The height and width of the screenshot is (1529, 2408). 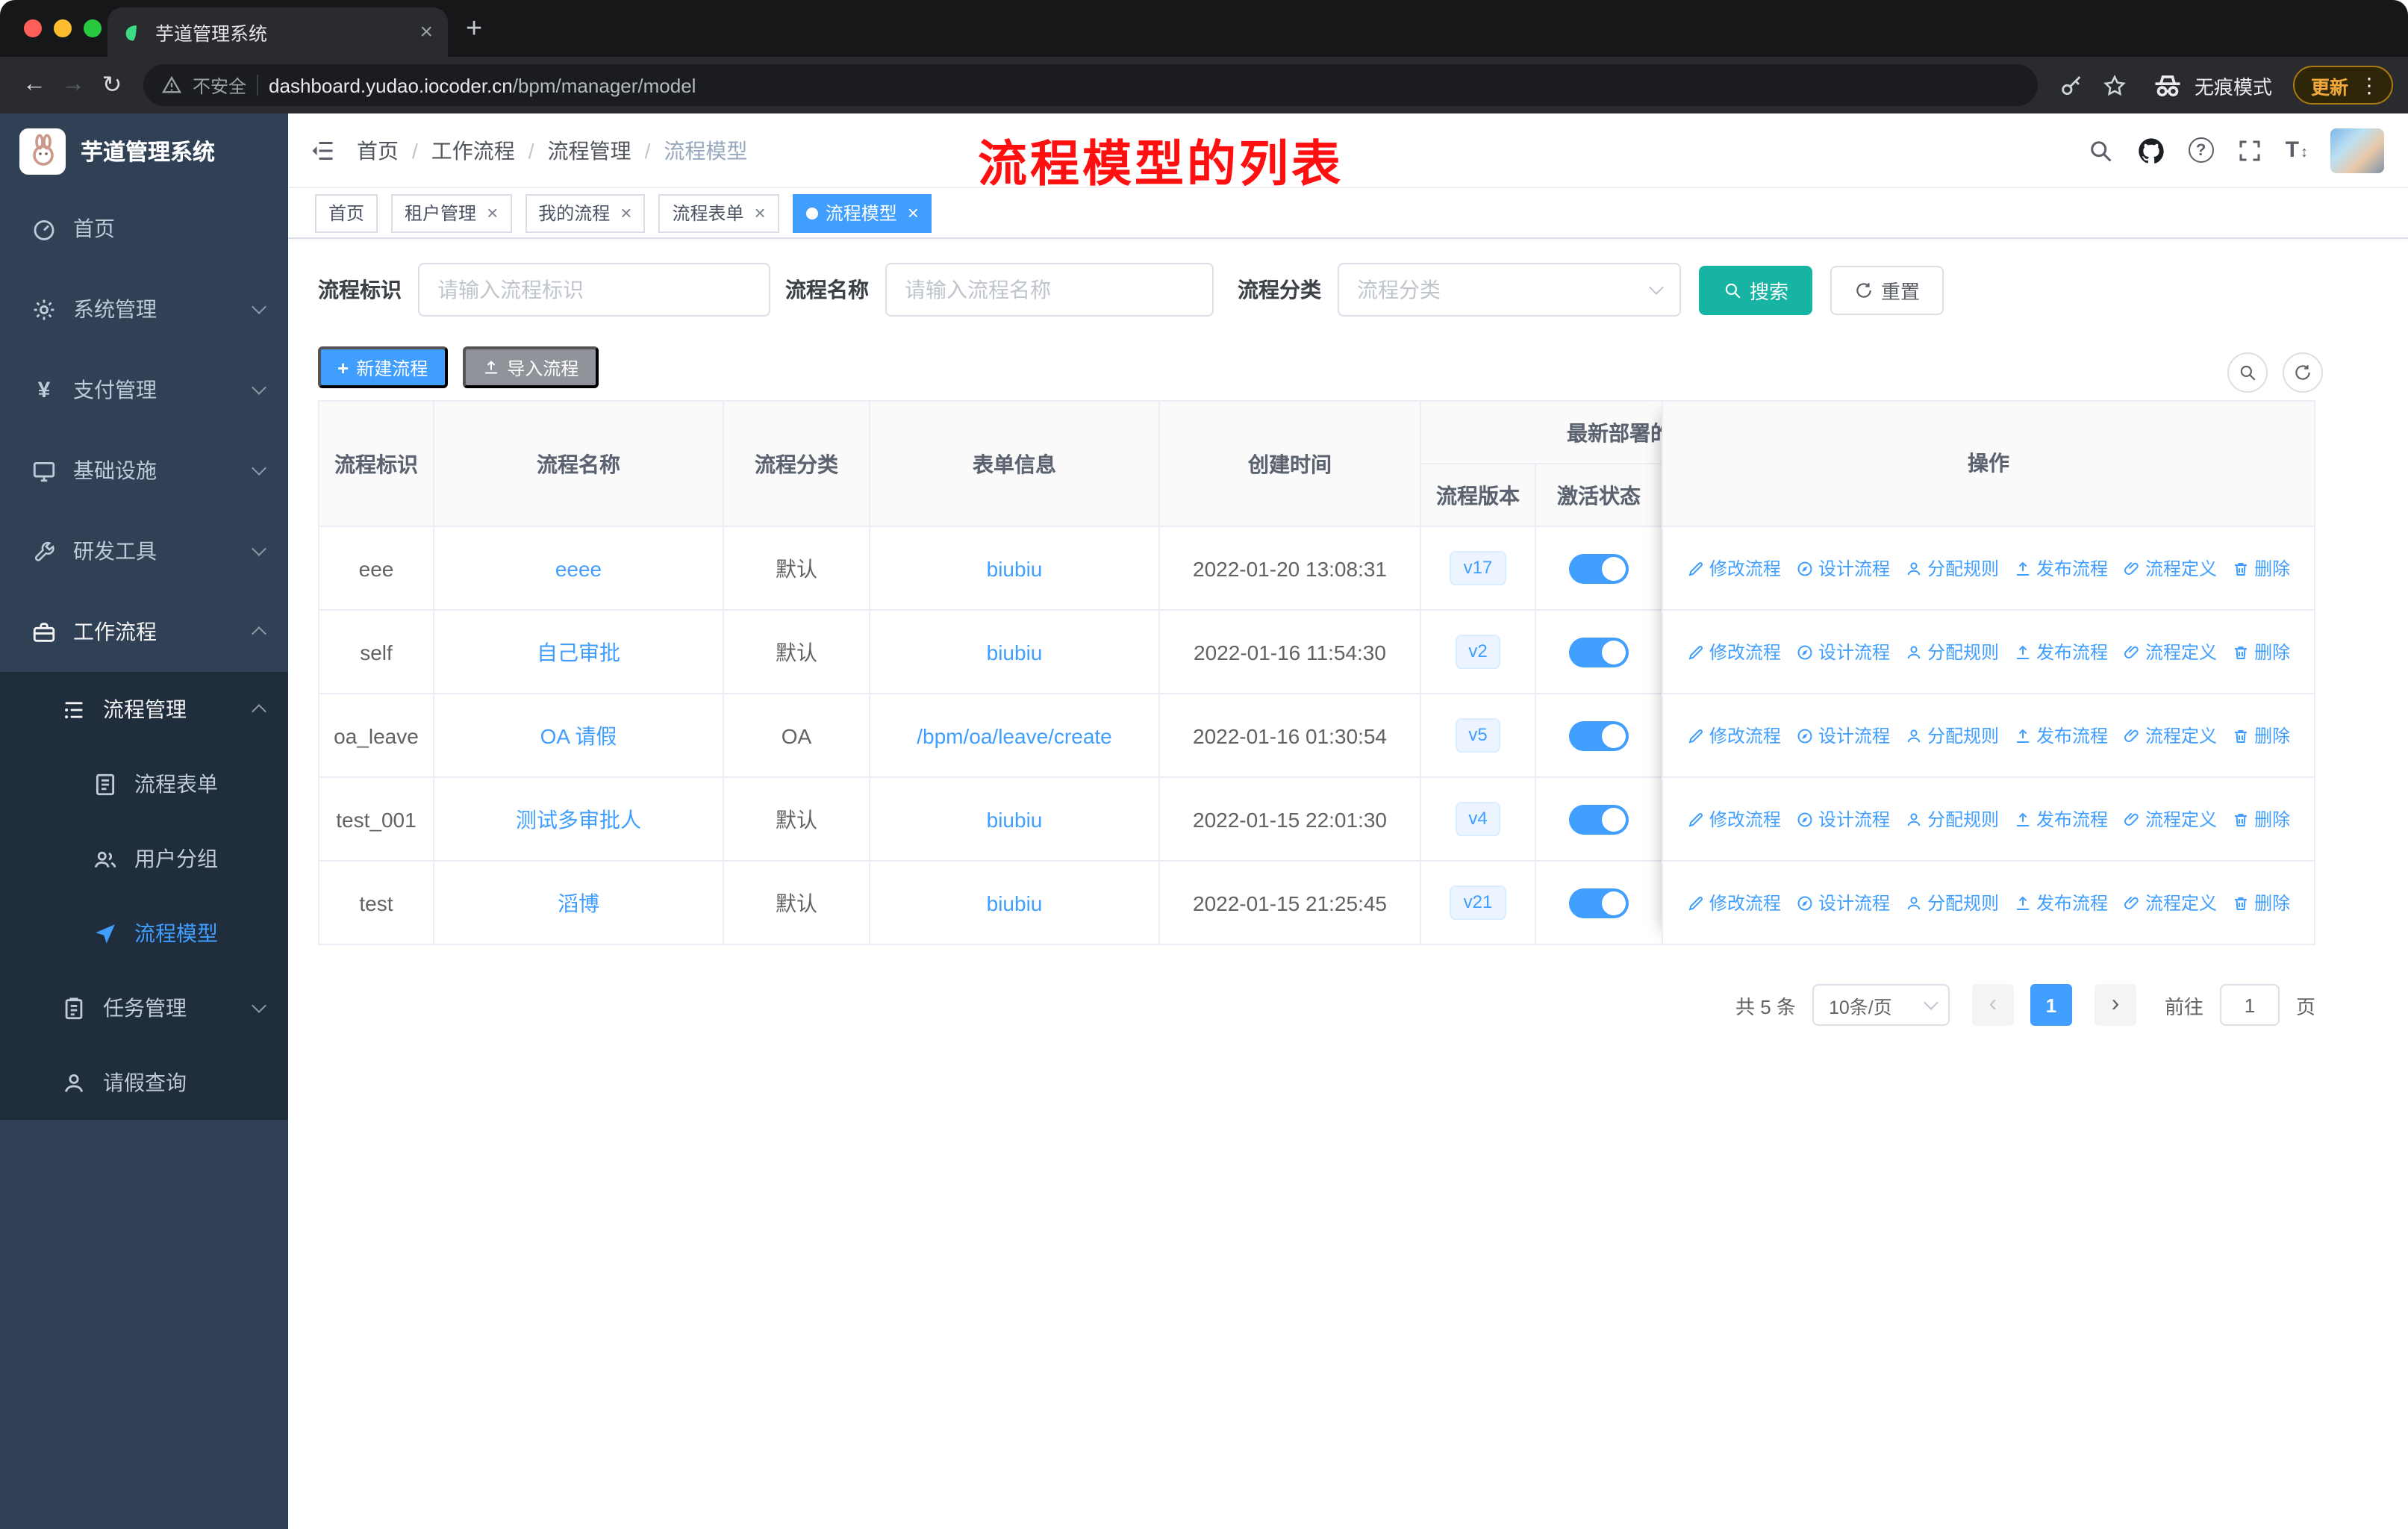 I want to click on process-category-select: 流程分类, so click(x=1509, y=290).